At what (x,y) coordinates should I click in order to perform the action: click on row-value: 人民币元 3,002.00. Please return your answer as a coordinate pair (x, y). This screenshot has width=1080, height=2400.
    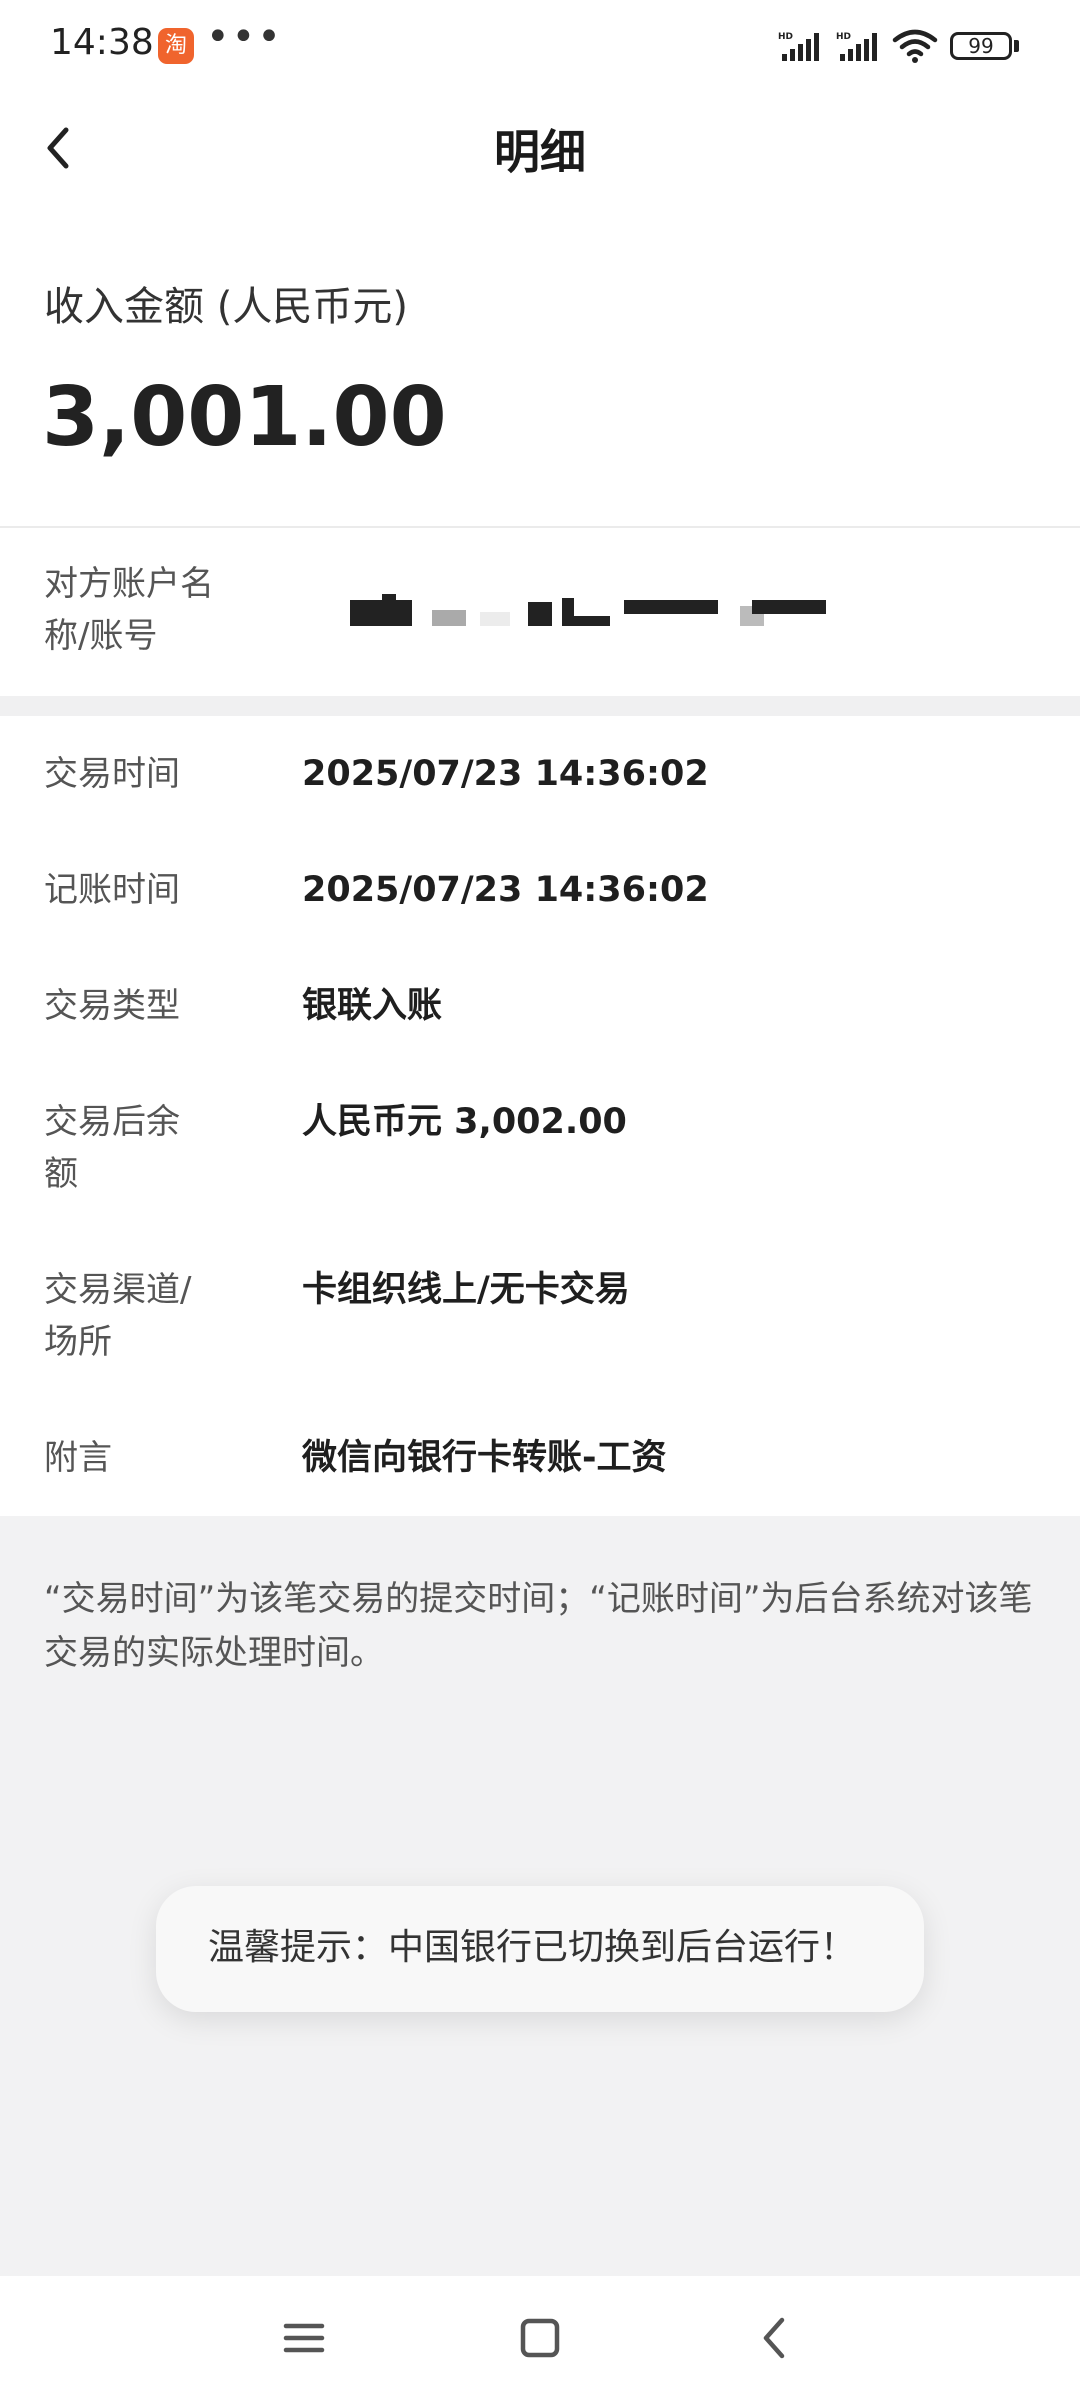
    Looking at the image, I should click on (464, 1122).